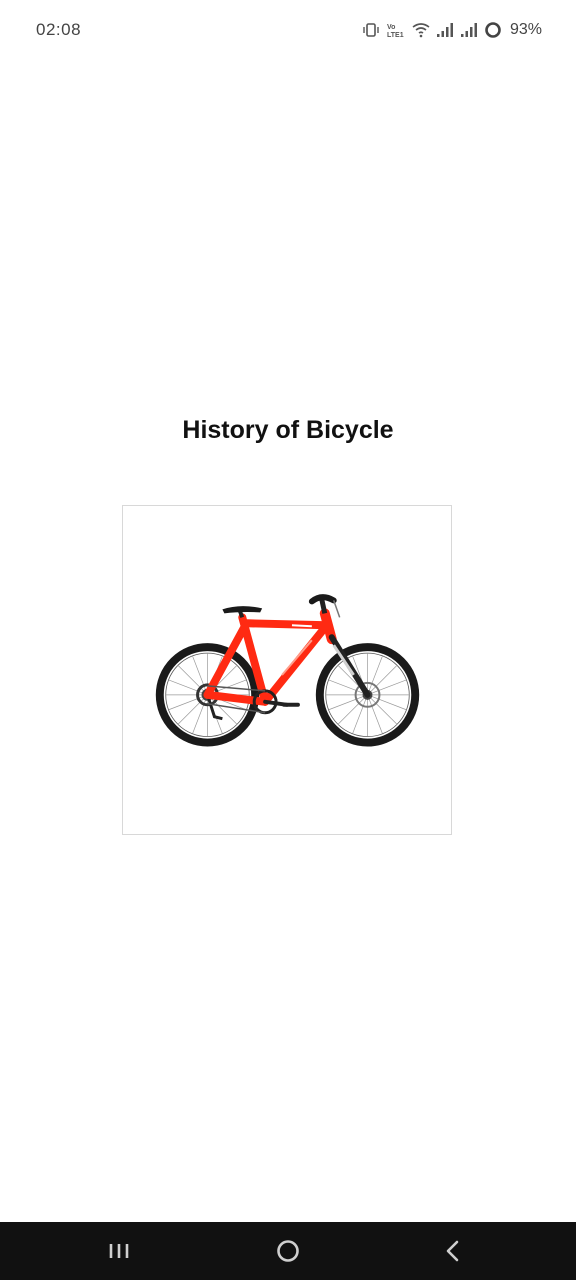 The image size is (576, 1280). I want to click on battery-ring-icon, so click(493, 30).